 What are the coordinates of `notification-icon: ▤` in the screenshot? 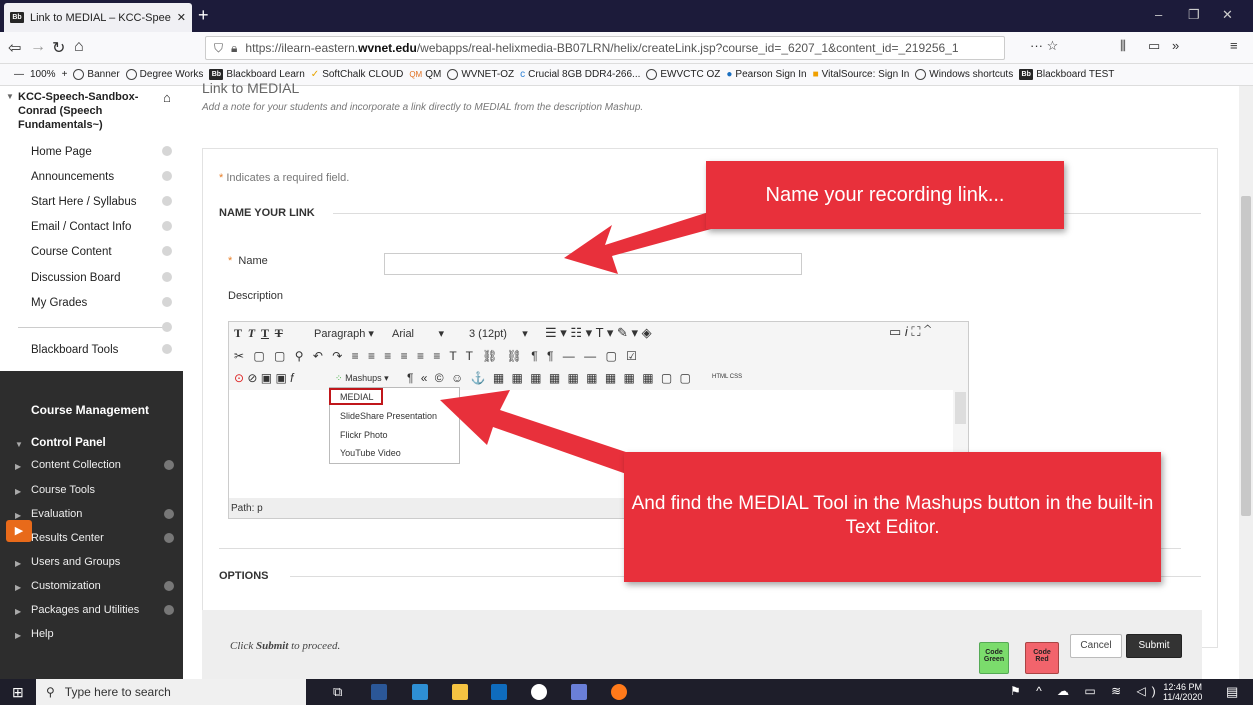 It's located at (1232, 692).